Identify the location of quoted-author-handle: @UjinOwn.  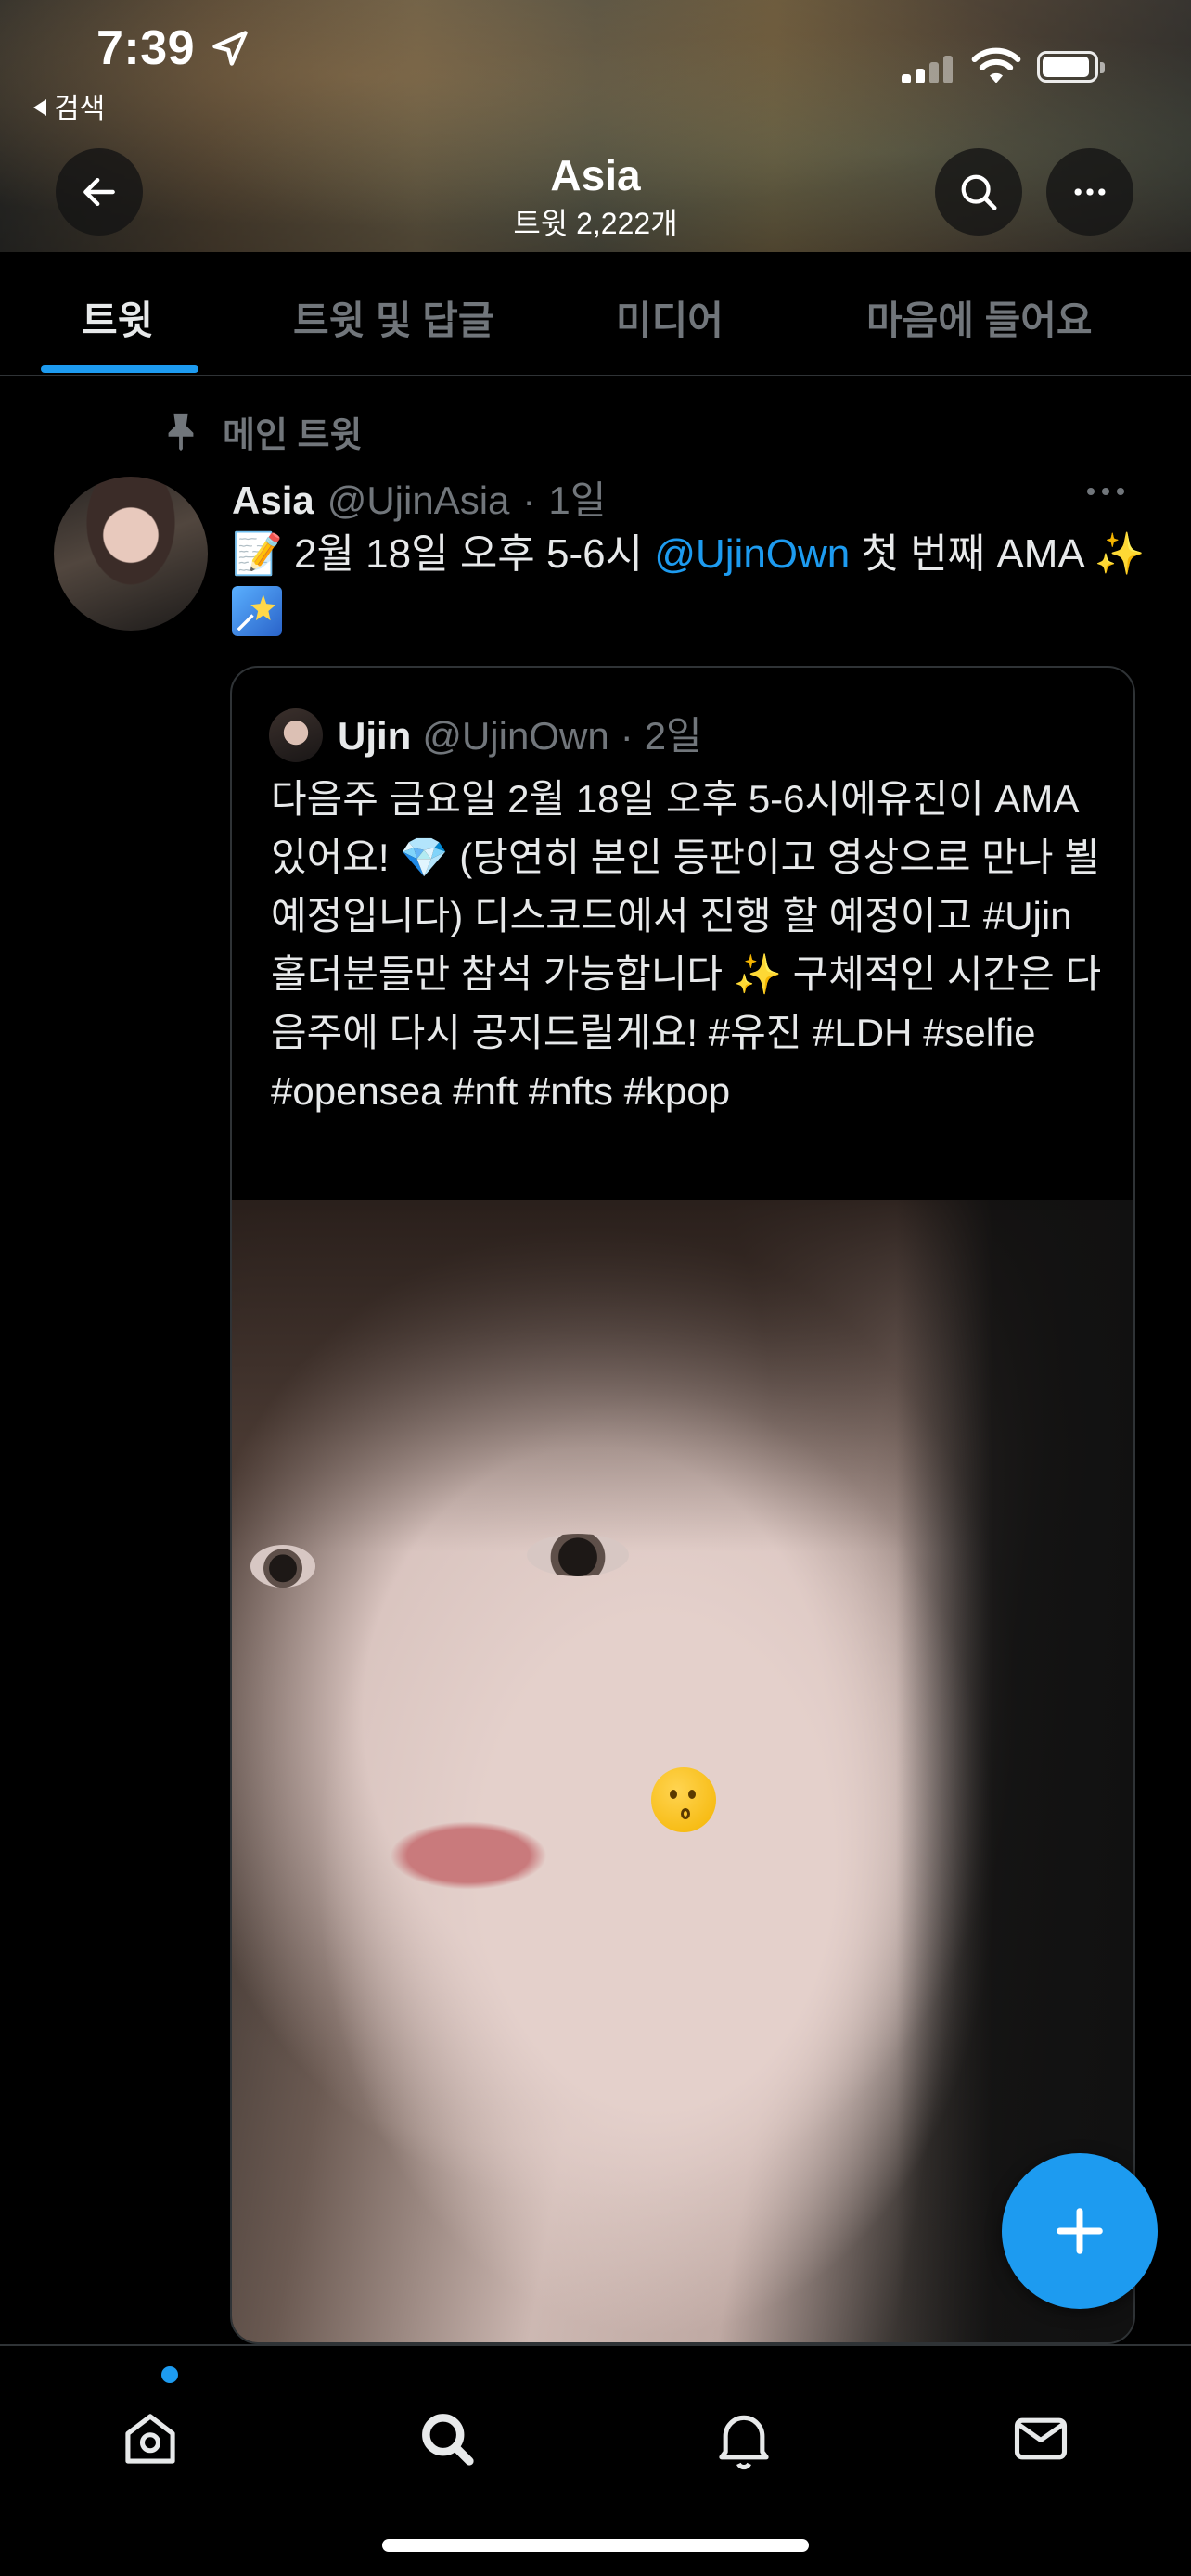
(515, 736).